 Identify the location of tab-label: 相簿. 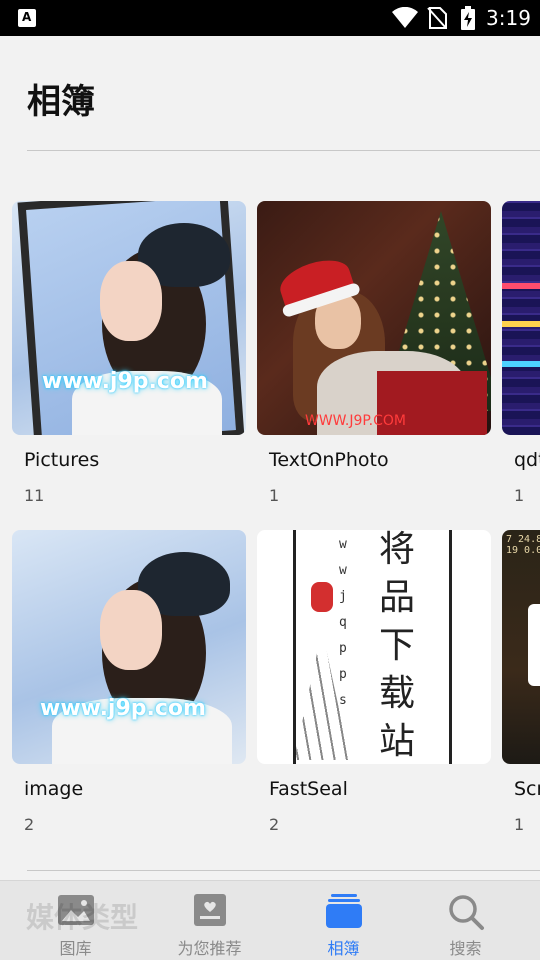
(343, 948).